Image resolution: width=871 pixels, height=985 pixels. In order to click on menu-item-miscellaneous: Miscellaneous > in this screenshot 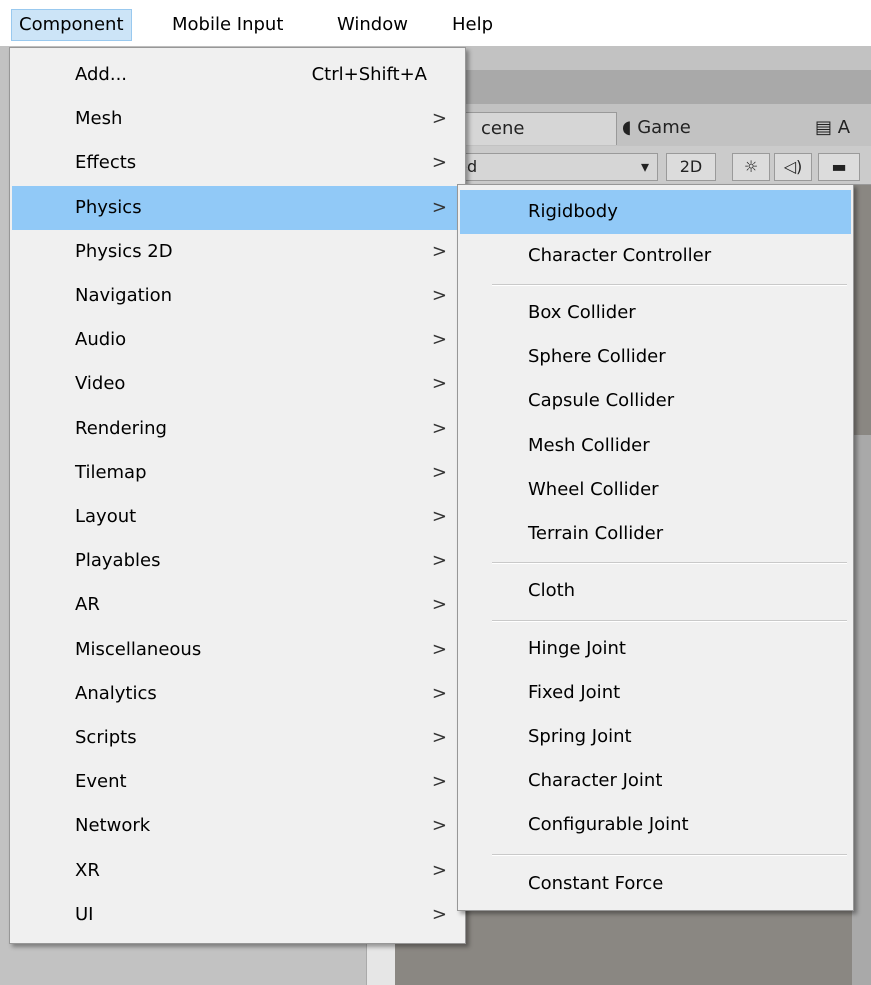, I will do `click(237, 650)`.